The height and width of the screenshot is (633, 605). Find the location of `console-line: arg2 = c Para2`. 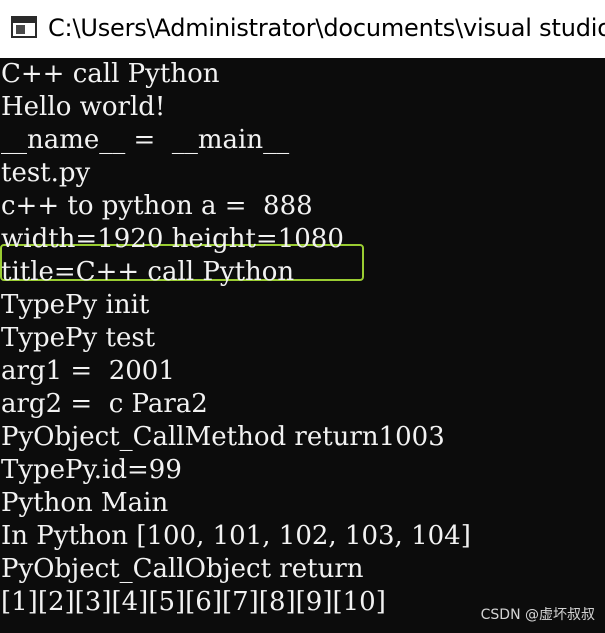

console-line: arg2 = c Para2 is located at coordinates (104, 404).